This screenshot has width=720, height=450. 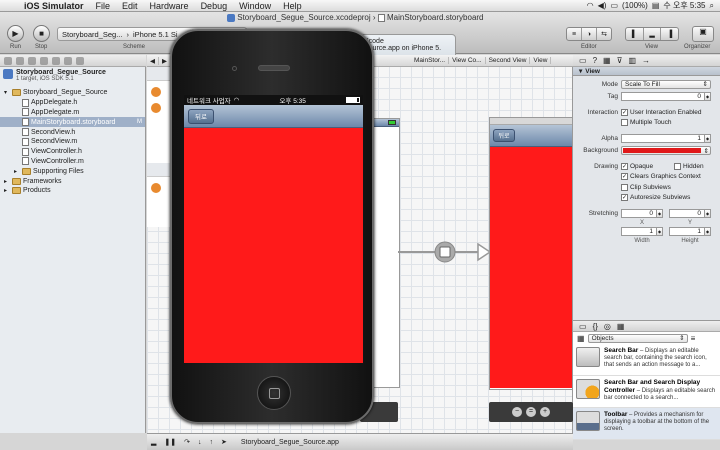 I want to click on navigator-item: ViewController.m, so click(x=72, y=162).